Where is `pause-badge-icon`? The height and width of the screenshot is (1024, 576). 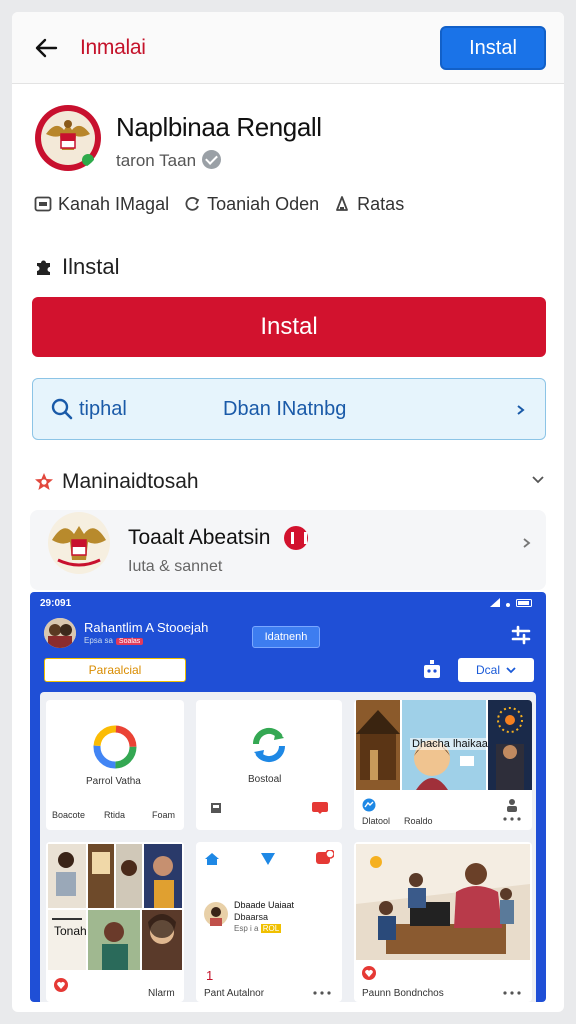
pause-badge-icon is located at coordinates (296, 538).